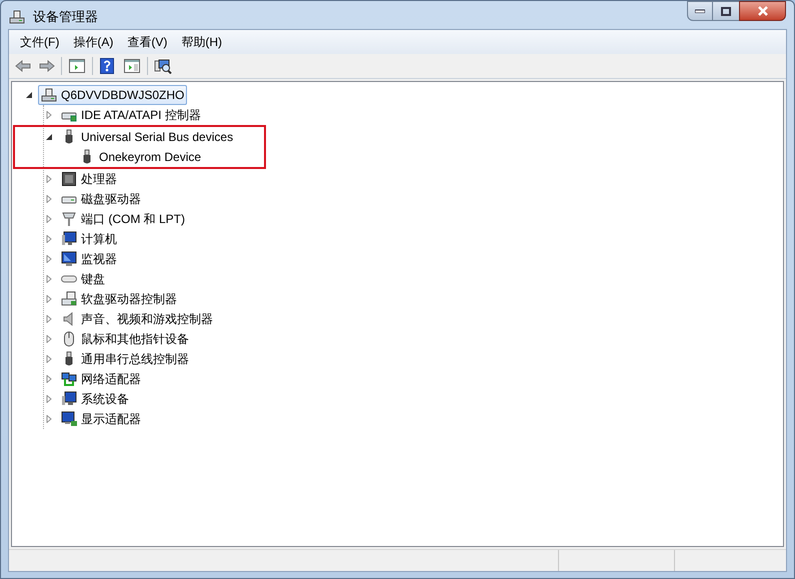 The height and width of the screenshot is (579, 795). I want to click on menu-item: 文件(F), so click(39, 42).